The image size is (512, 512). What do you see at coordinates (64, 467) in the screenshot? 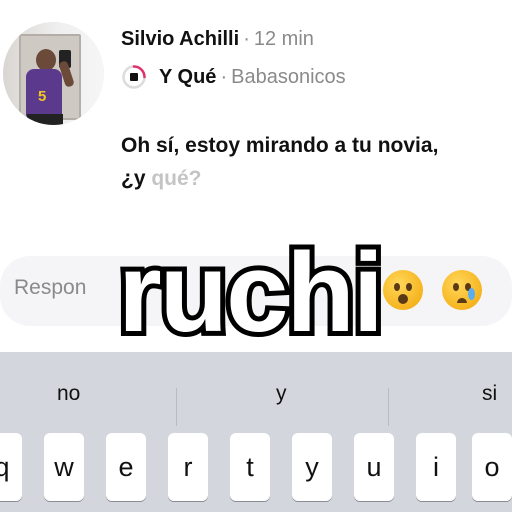
I see `key-w: w` at bounding box center [64, 467].